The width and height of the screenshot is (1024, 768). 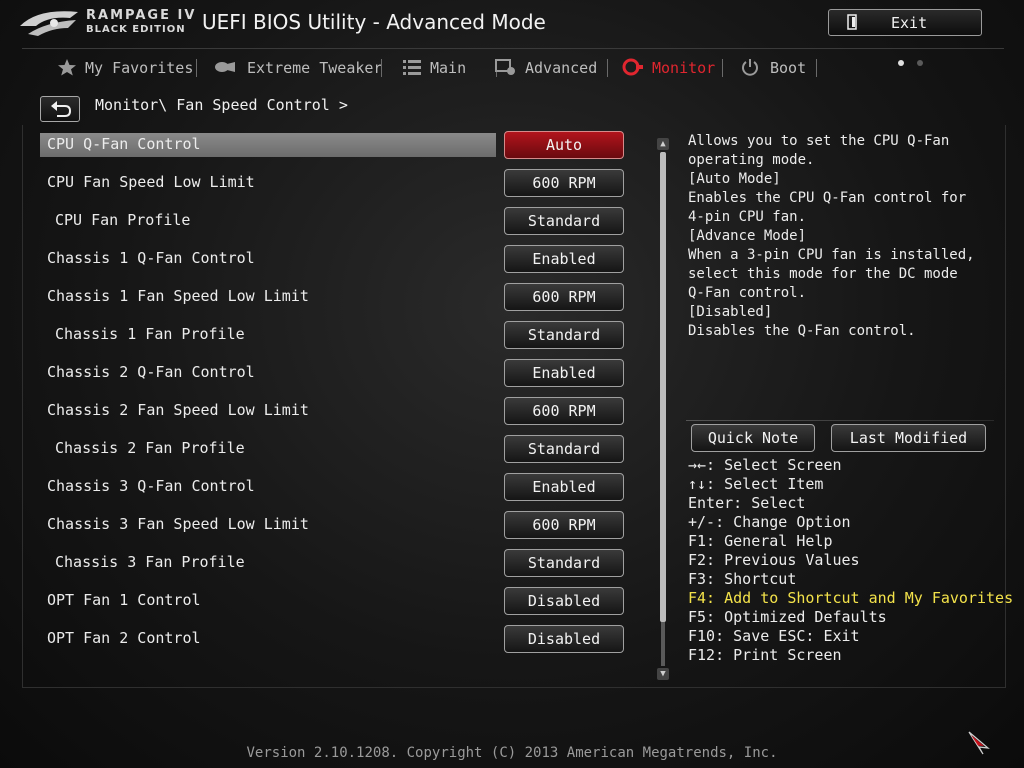 What do you see at coordinates (852, 22) in the screenshot?
I see `exit-door-icon` at bounding box center [852, 22].